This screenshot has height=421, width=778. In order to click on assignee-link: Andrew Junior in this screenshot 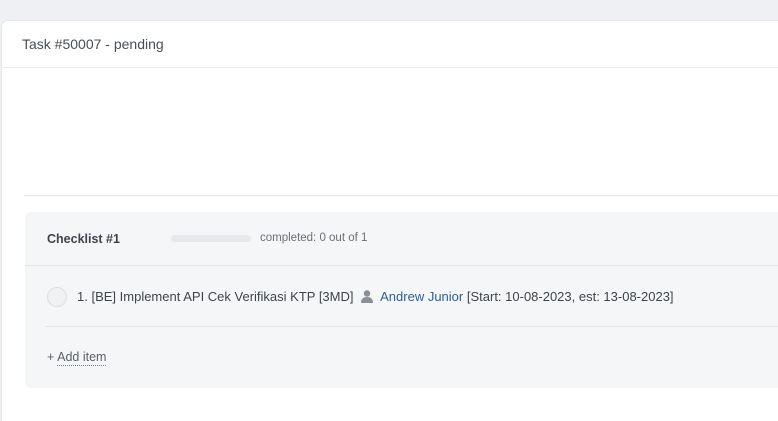, I will do `click(421, 296)`.